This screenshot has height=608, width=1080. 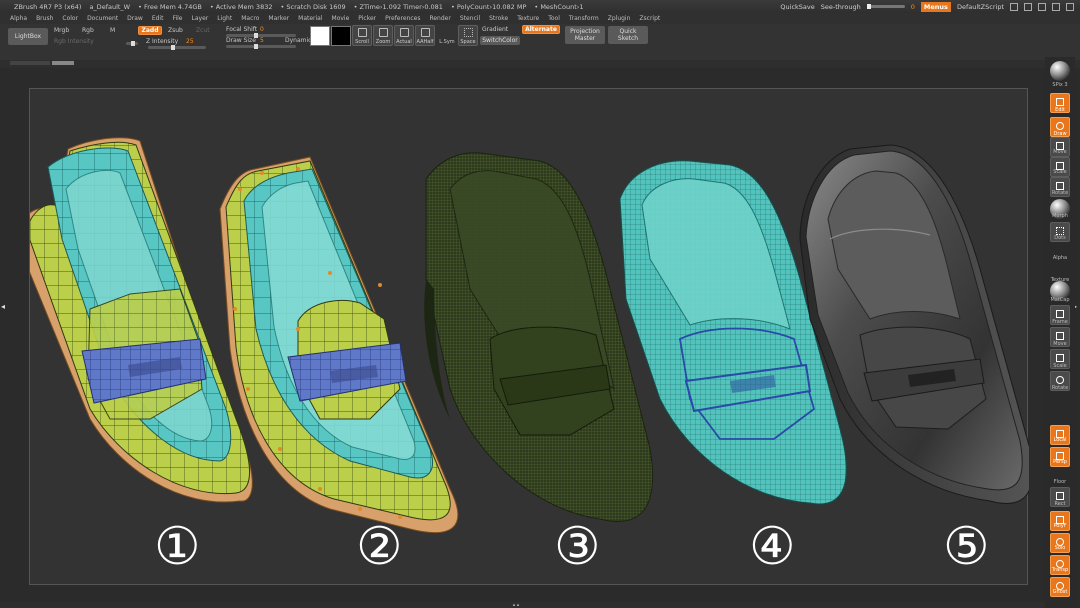 What do you see at coordinates (298, 40) in the screenshot?
I see `dynamic-button: Dynamic` at bounding box center [298, 40].